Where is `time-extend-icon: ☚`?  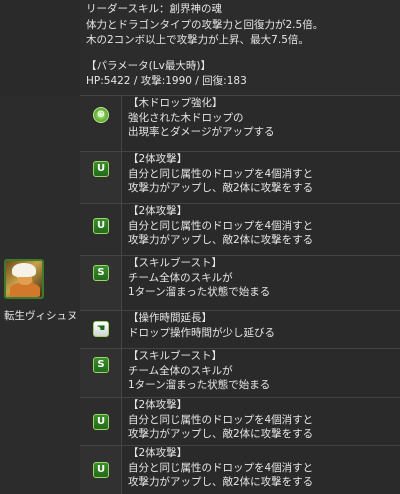
time-extend-icon: ☚ is located at coordinates (101, 329).